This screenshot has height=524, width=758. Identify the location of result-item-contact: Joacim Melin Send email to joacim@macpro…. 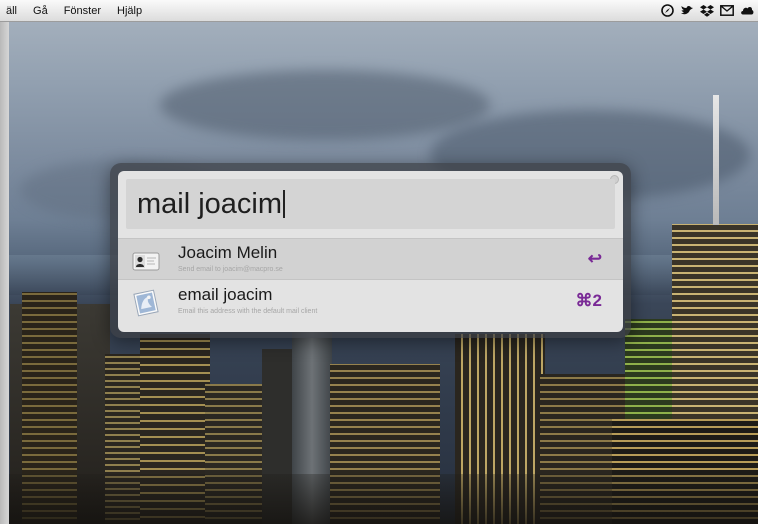
(370, 259).